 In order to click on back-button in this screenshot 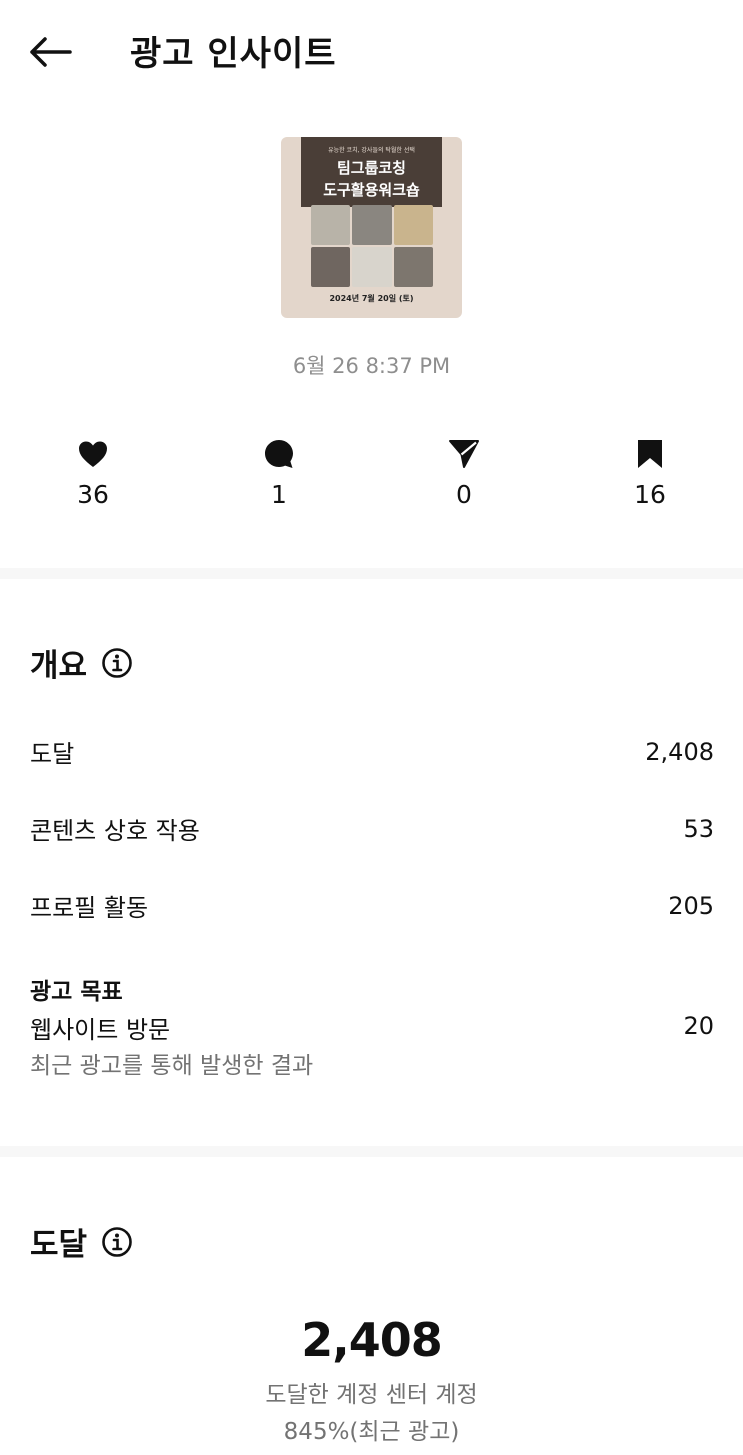, I will do `click(50, 52)`.